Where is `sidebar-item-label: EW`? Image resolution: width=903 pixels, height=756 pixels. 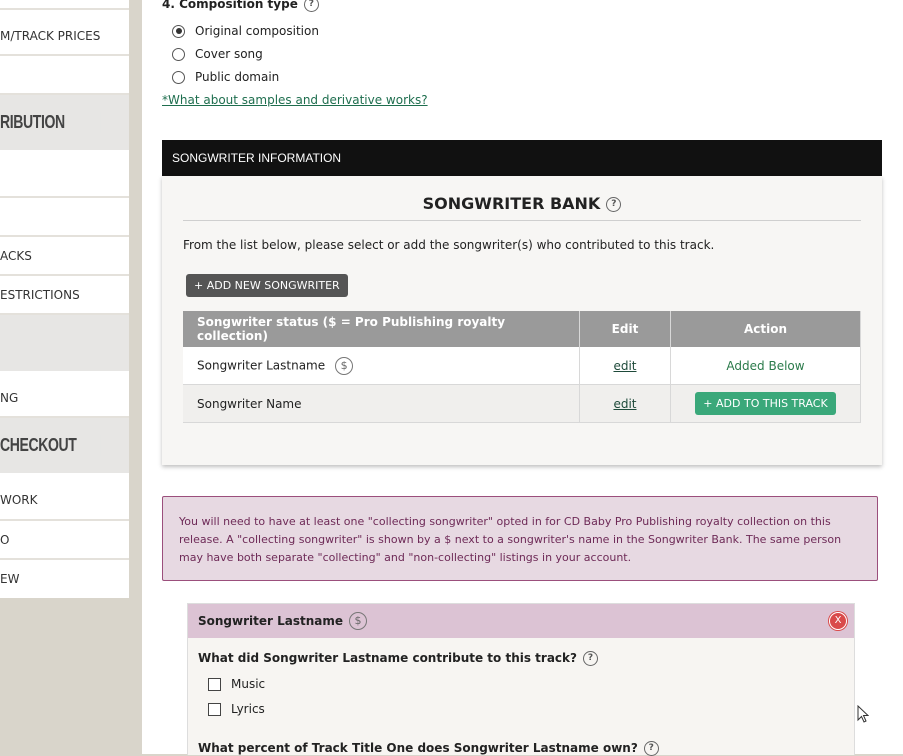 sidebar-item-label: EW is located at coordinates (10, 579).